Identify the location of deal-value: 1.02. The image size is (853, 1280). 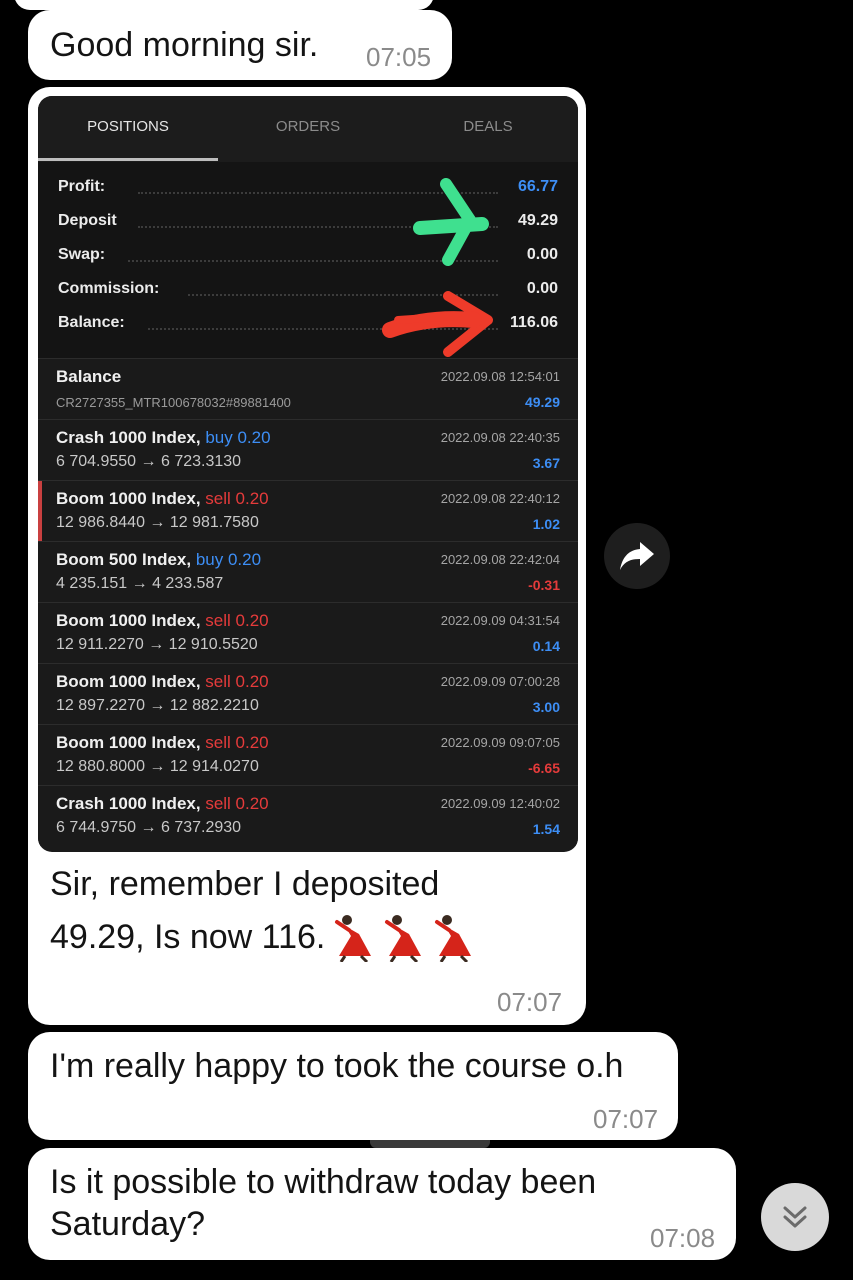
(546, 524).